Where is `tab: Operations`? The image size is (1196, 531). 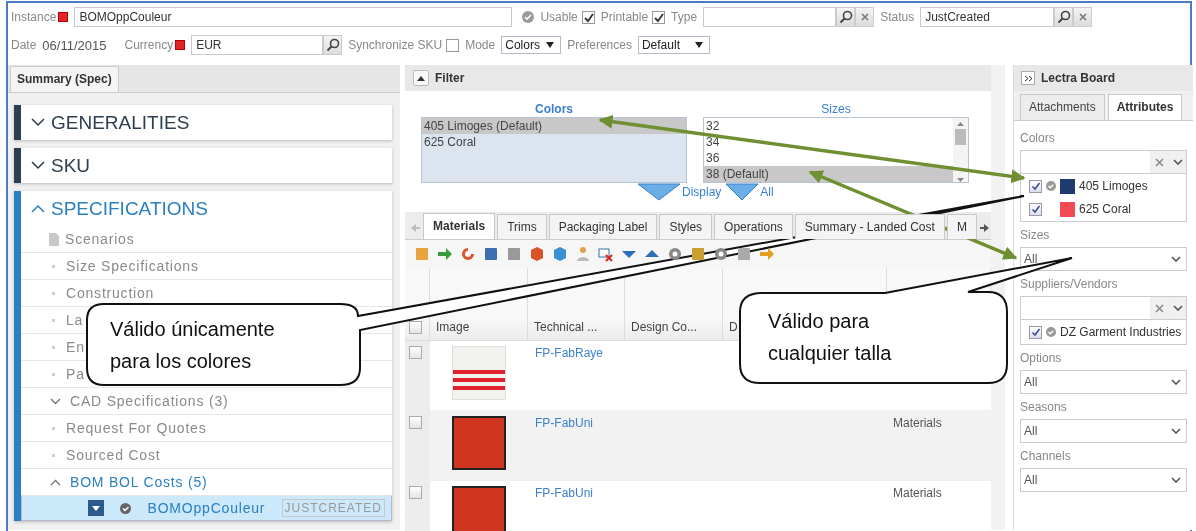
tab: Operations is located at coordinates (753, 226).